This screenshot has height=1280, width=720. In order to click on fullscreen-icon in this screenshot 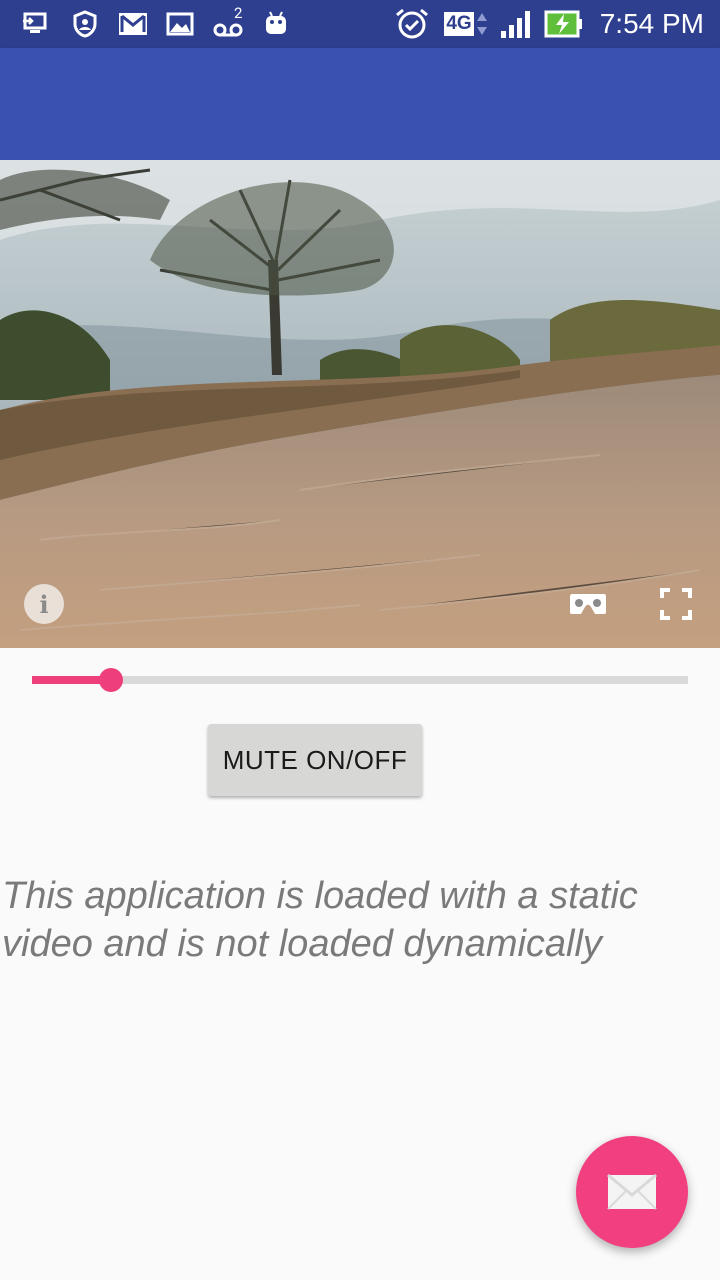, I will do `click(676, 604)`.